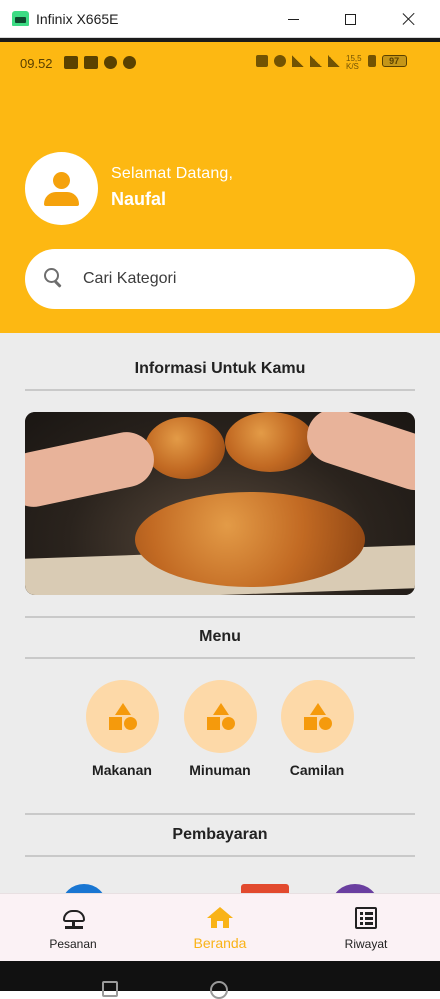  What do you see at coordinates (220, 19) in the screenshot?
I see `window-title-bar: Infinix X665E` at bounding box center [220, 19].